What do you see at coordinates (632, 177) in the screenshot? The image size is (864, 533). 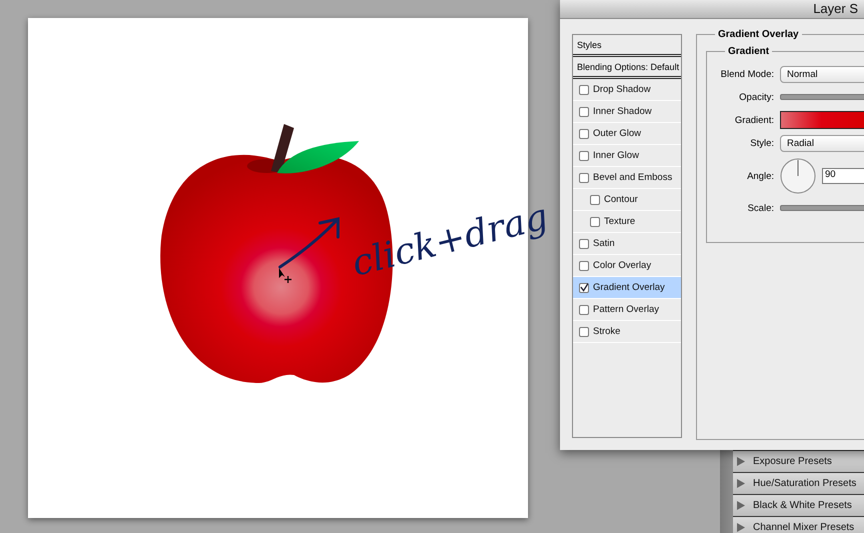 I see `style-label: Bevel and Emboss` at bounding box center [632, 177].